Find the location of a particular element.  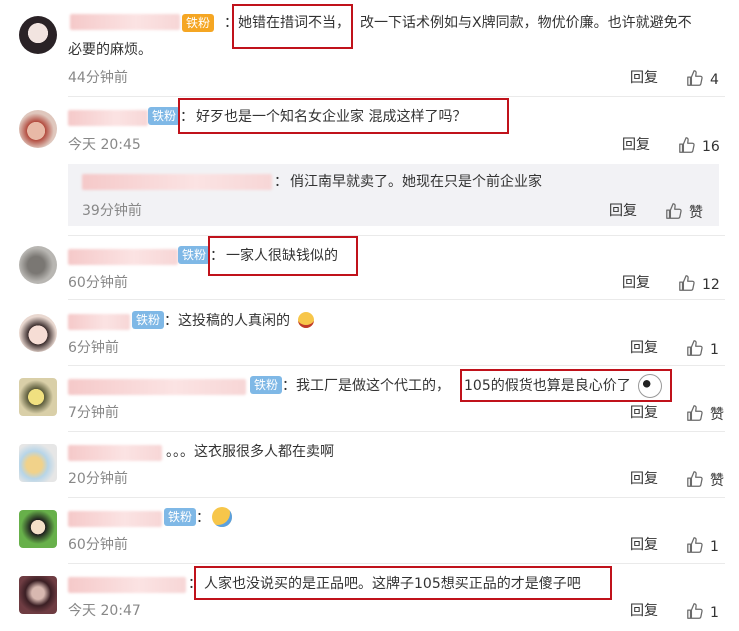

timestamp: 39分钟前 is located at coordinates (112, 211).